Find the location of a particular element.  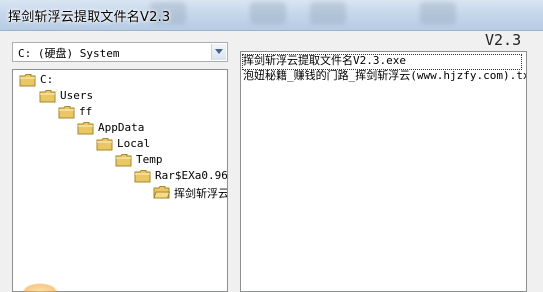

tree-item-label: Users is located at coordinates (77, 95).